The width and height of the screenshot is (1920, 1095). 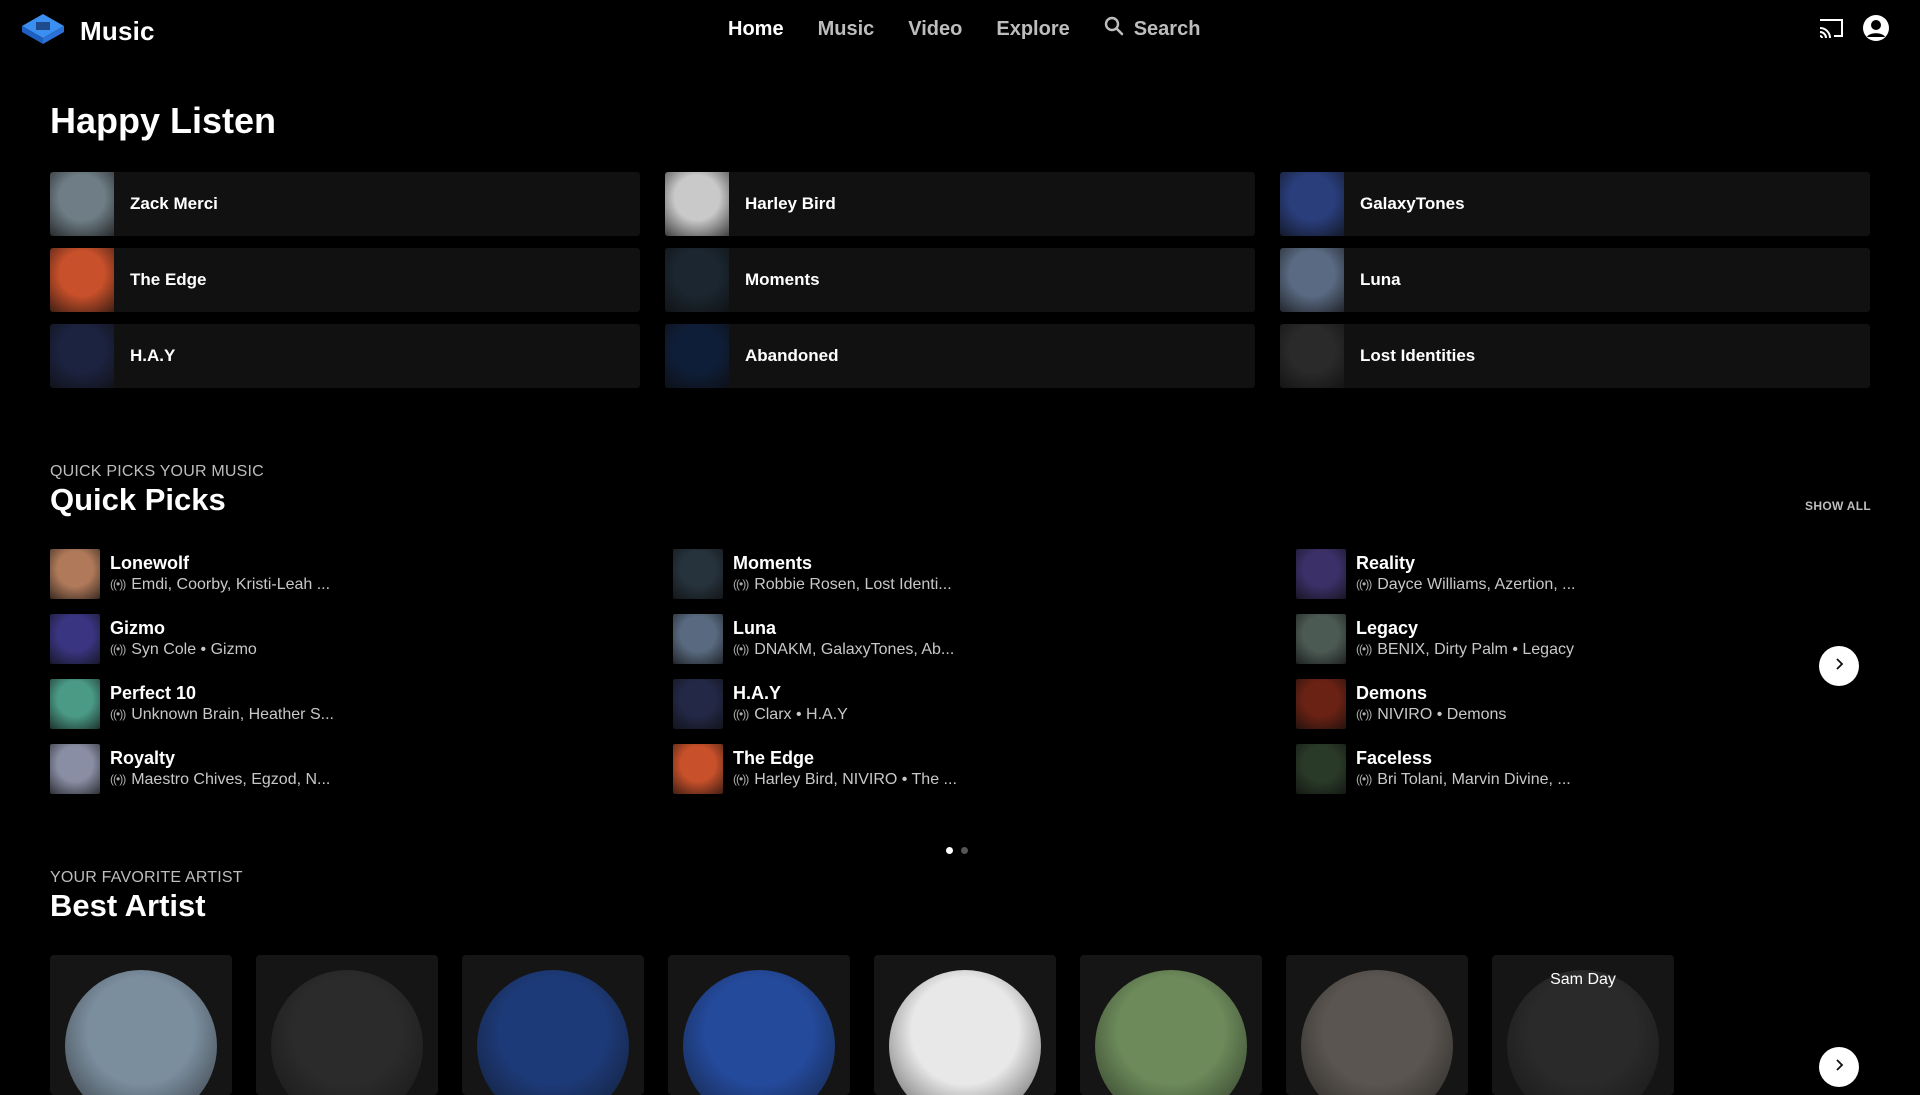 What do you see at coordinates (960, 356) in the screenshot?
I see `happy-listen-item: Abandoned` at bounding box center [960, 356].